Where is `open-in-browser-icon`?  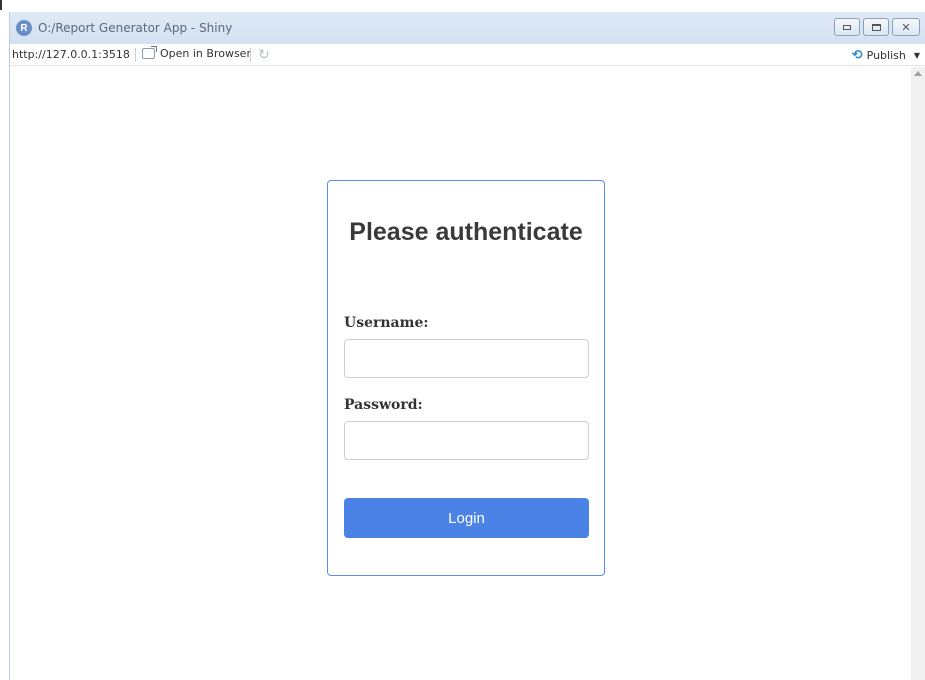
open-in-browser-icon is located at coordinates (149, 52).